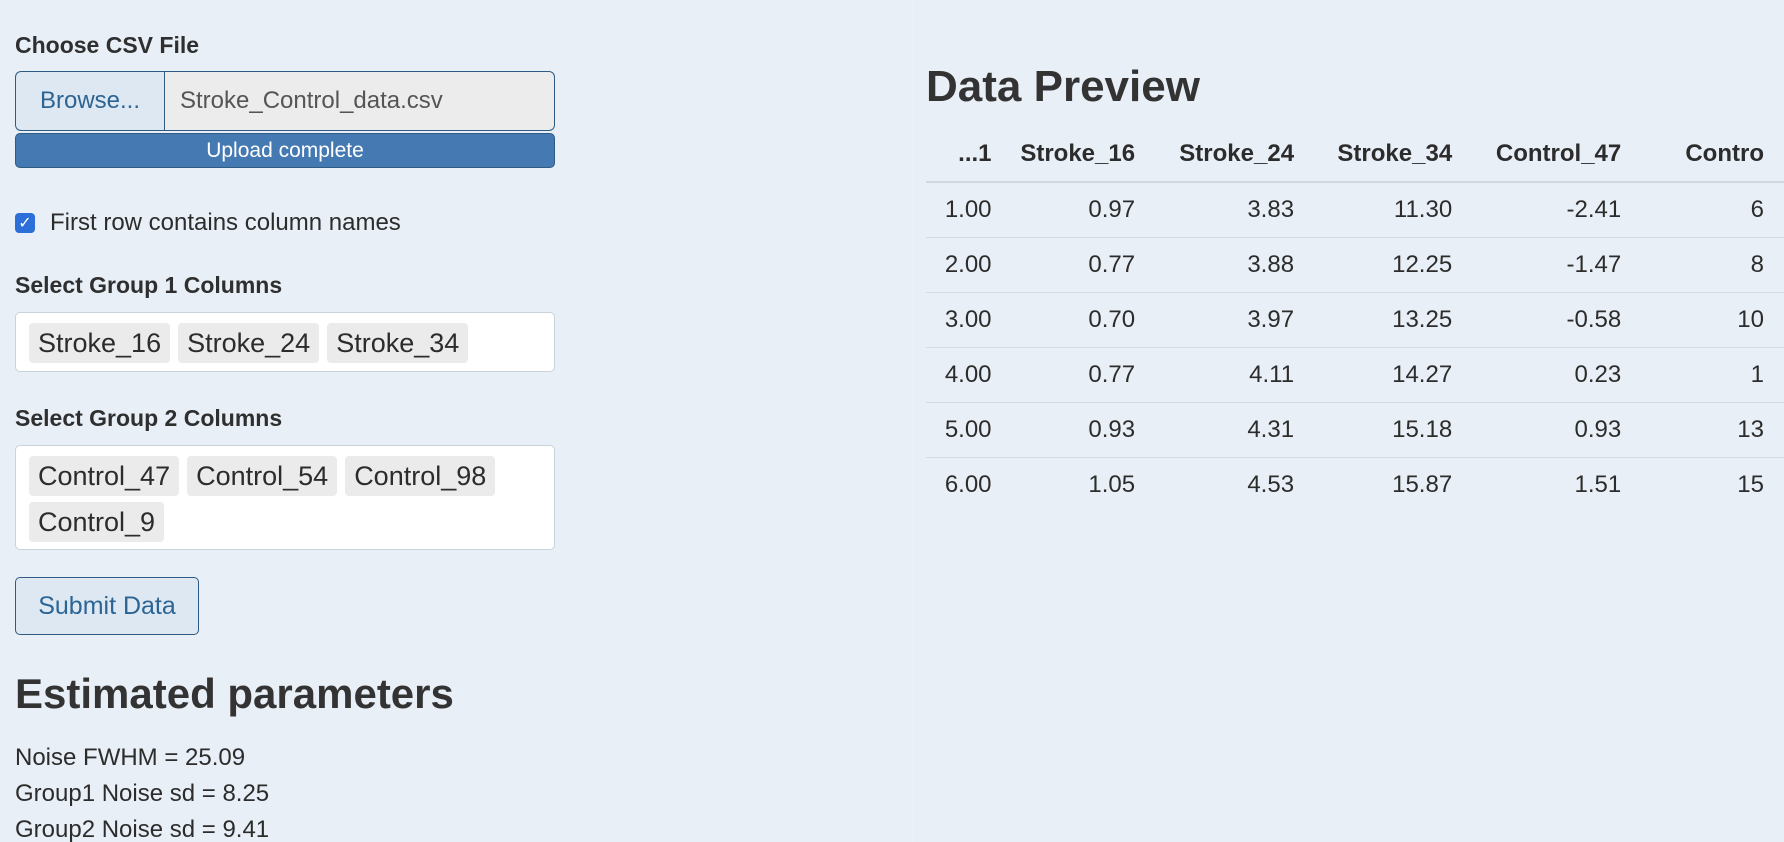  Describe the element at coordinates (1355, 485) in the screenshot. I see `table-row: 6.00 1.05 4.53 15.87 1.51 15` at that location.